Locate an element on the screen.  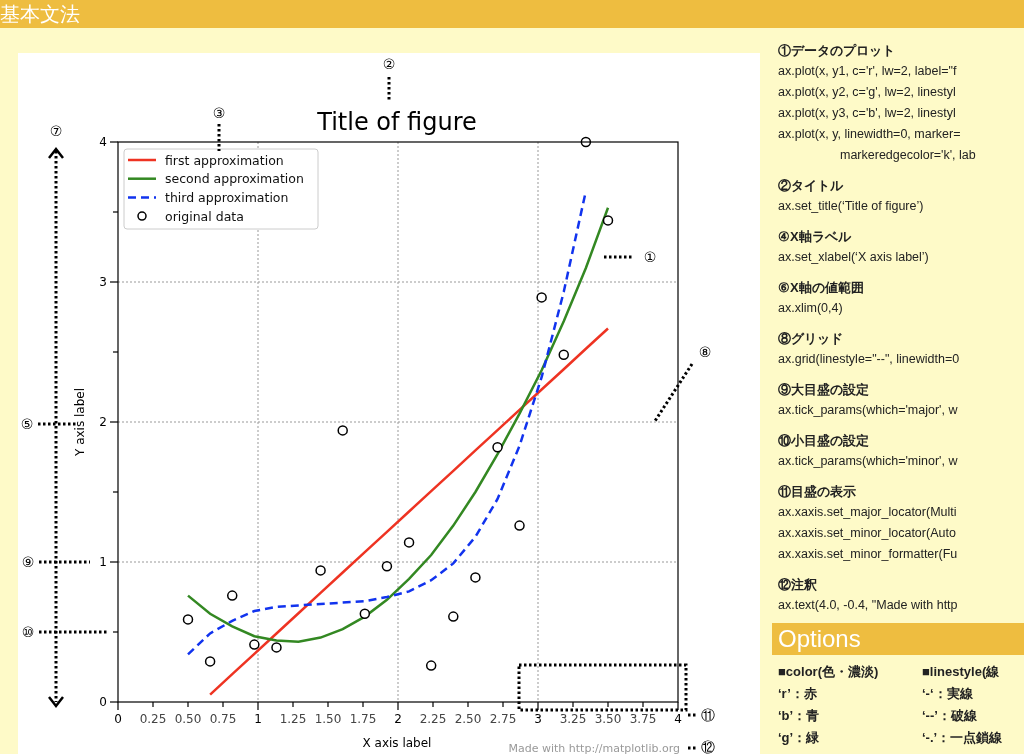
code-line: ax.grid(linestyle="--", linewidth=0 is located at coordinates (869, 359).